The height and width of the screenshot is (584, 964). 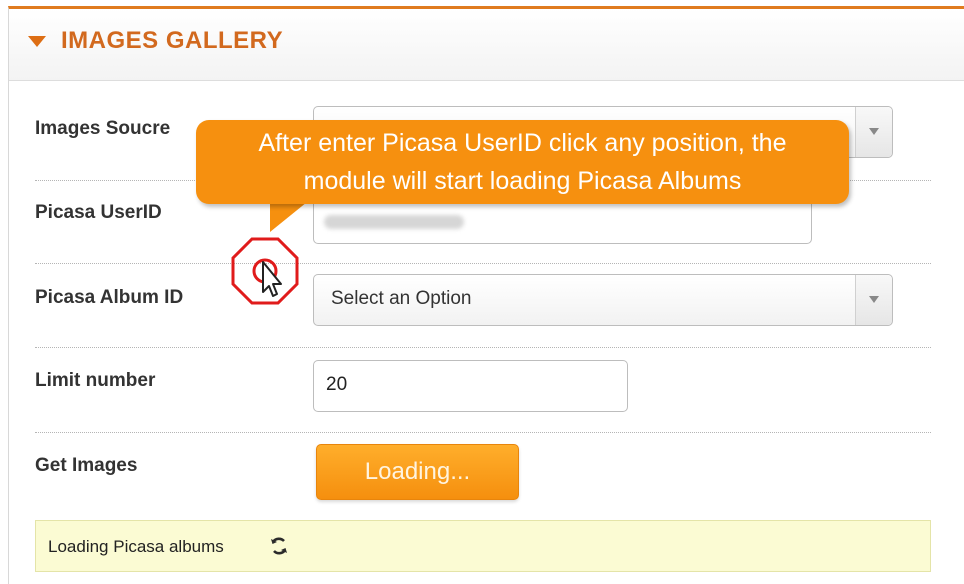 I want to click on refresh-icon, so click(x=279, y=546).